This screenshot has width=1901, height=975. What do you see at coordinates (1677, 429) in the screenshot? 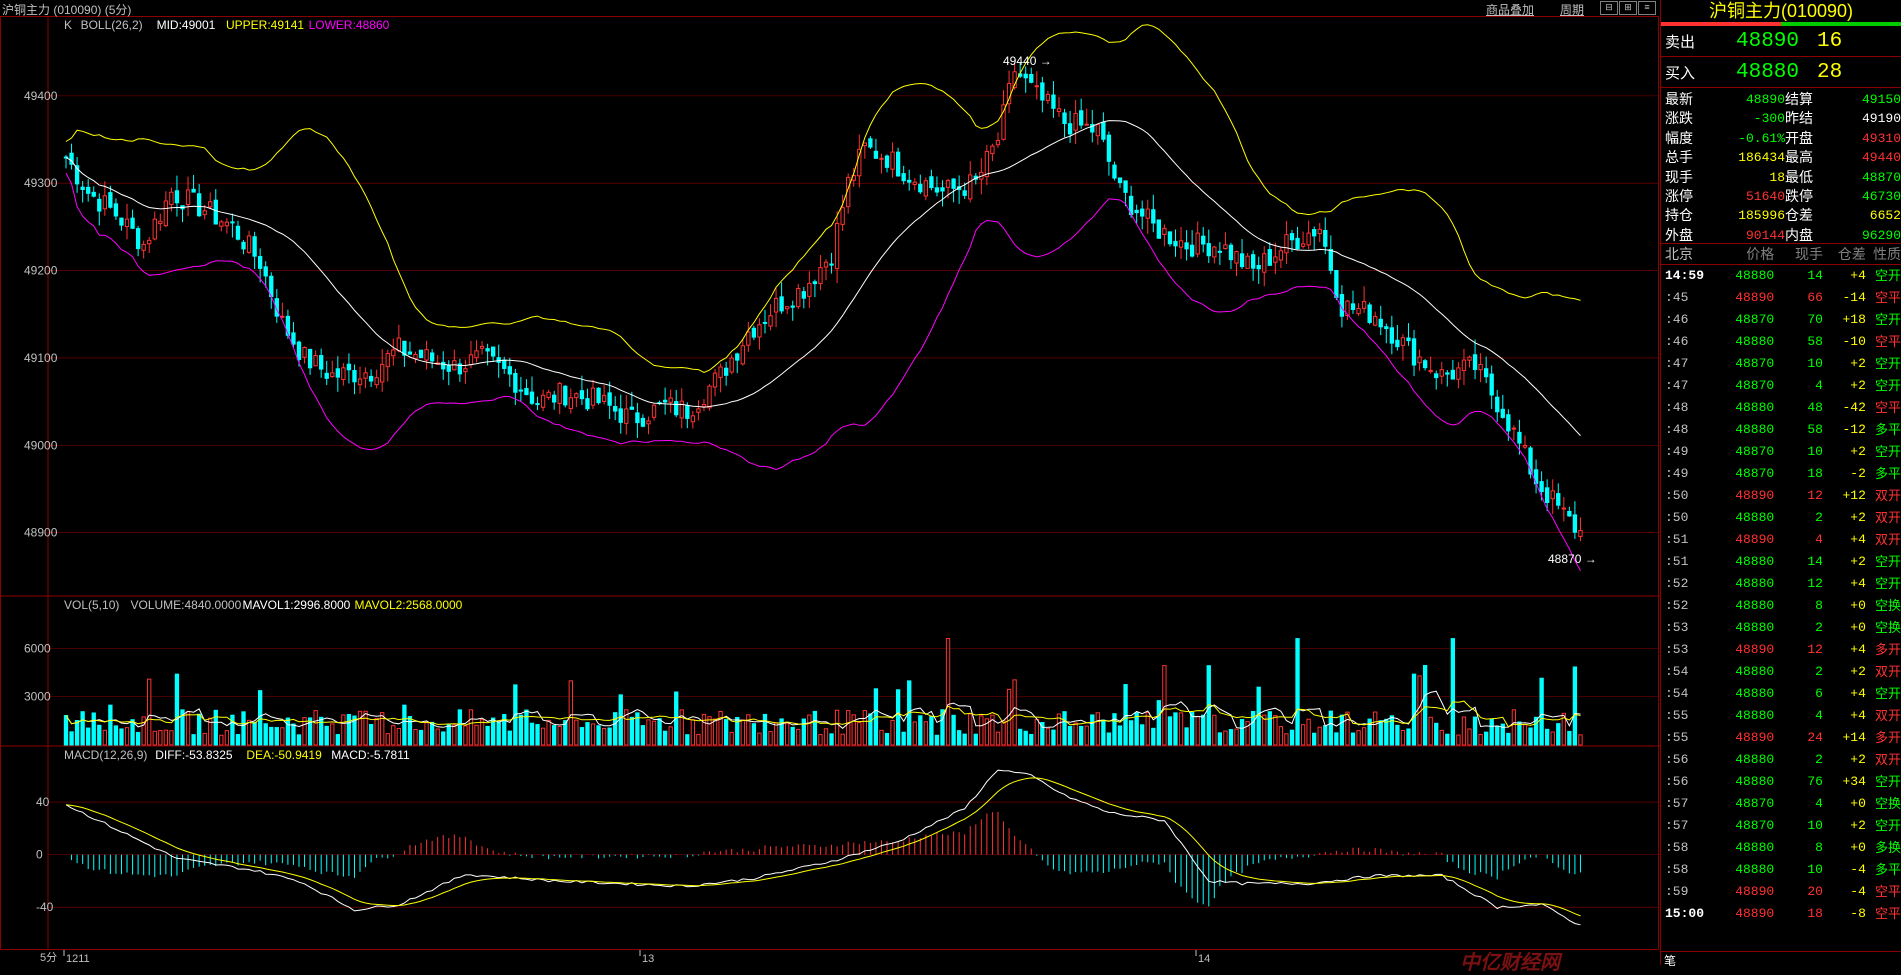
I see `tick-time: :48` at bounding box center [1677, 429].